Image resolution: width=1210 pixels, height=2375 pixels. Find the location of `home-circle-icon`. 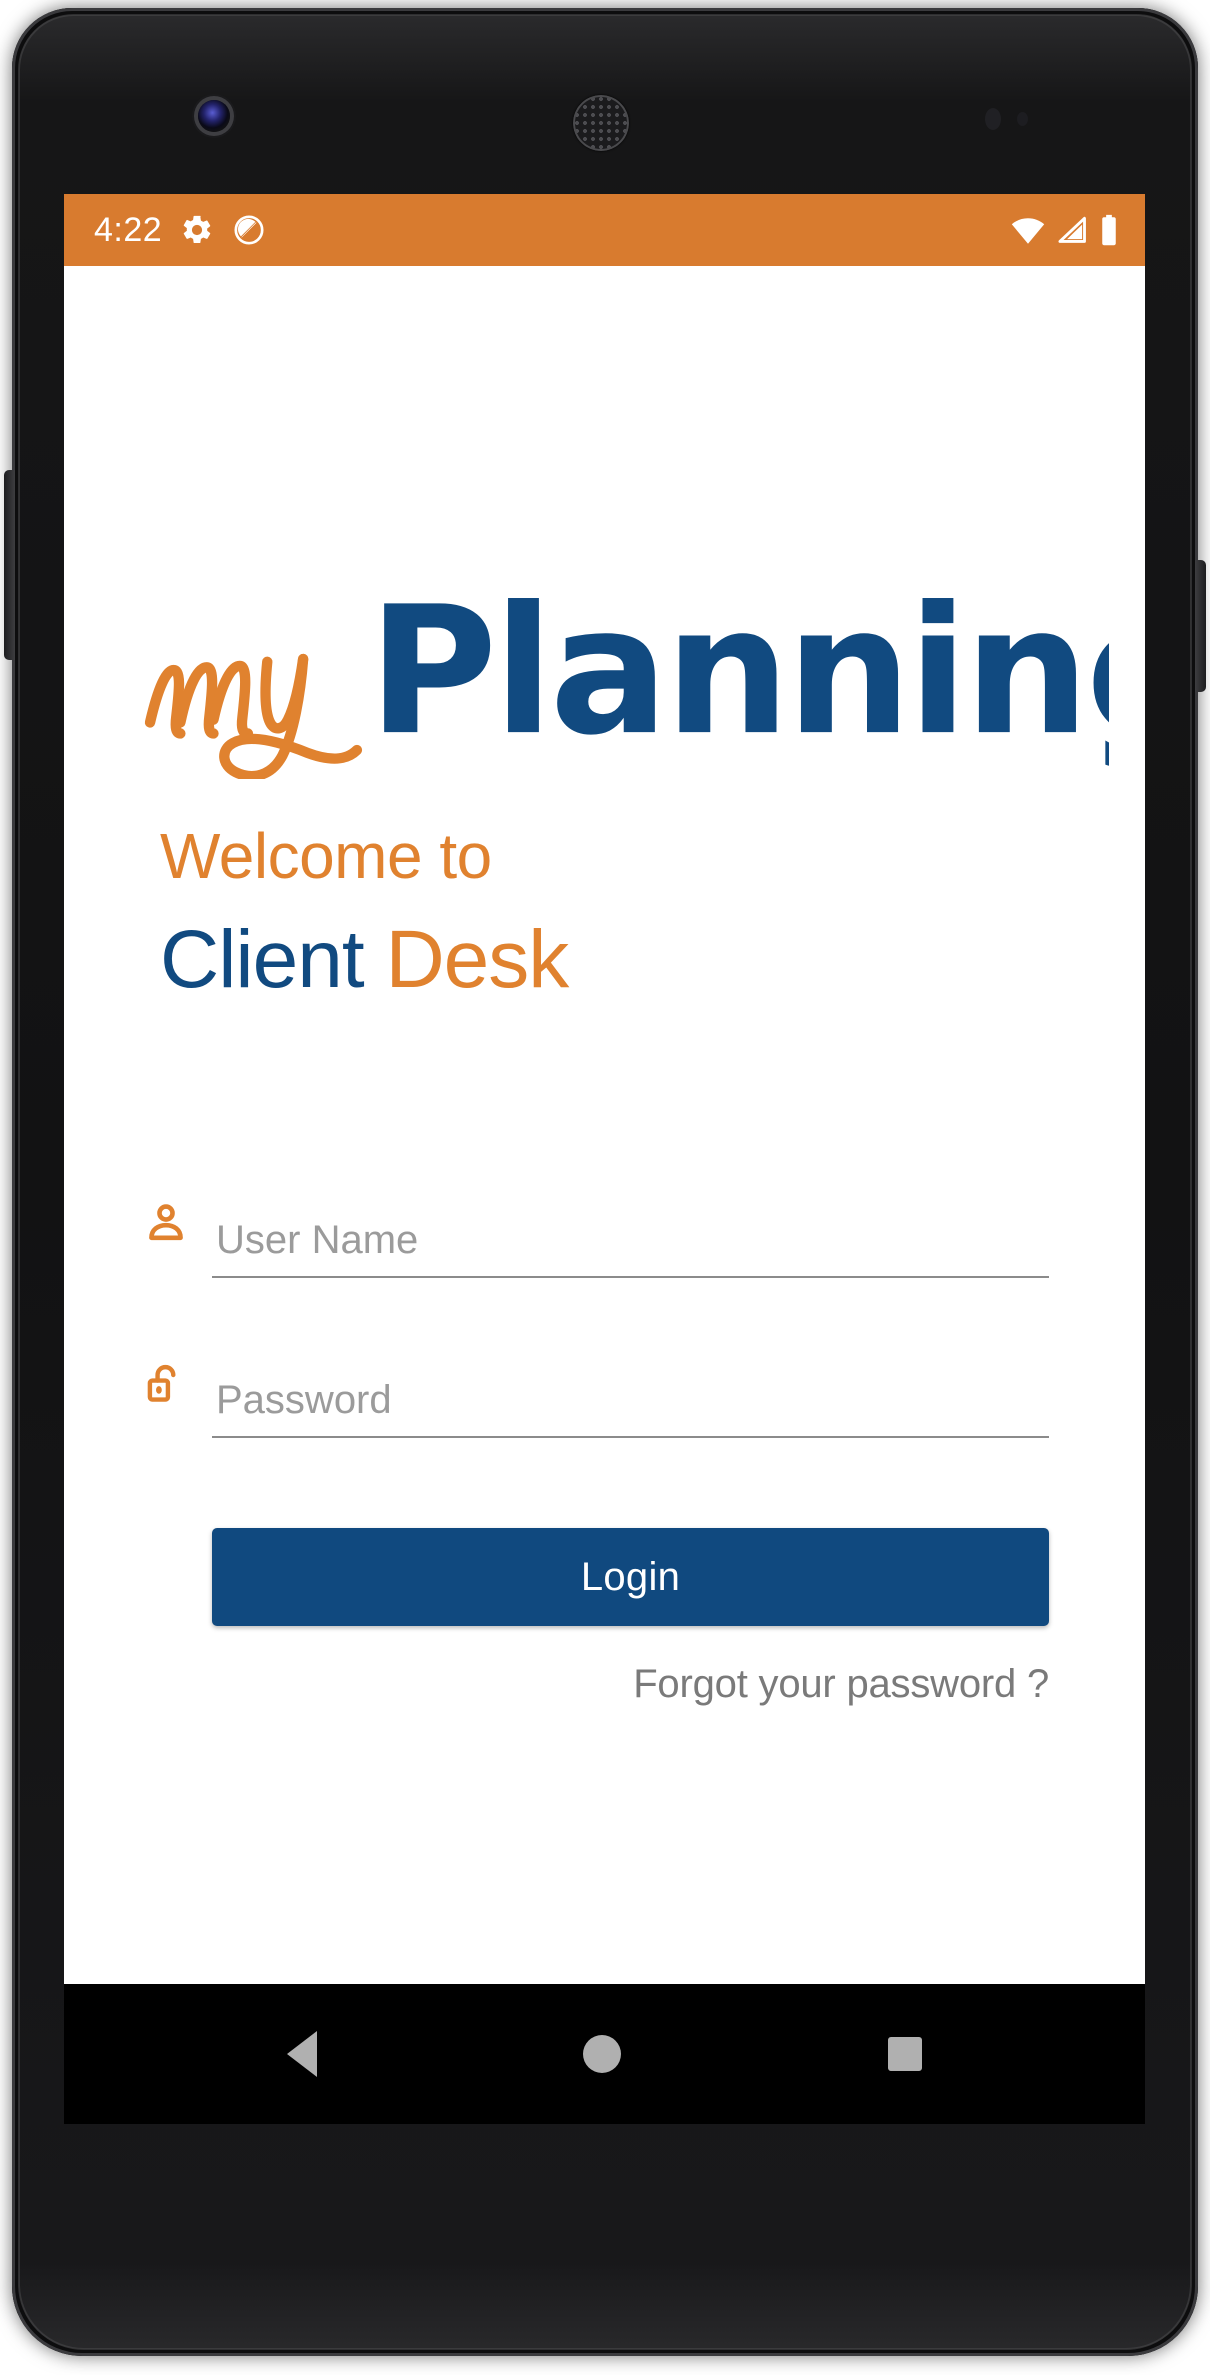

home-circle-icon is located at coordinates (602, 2054).